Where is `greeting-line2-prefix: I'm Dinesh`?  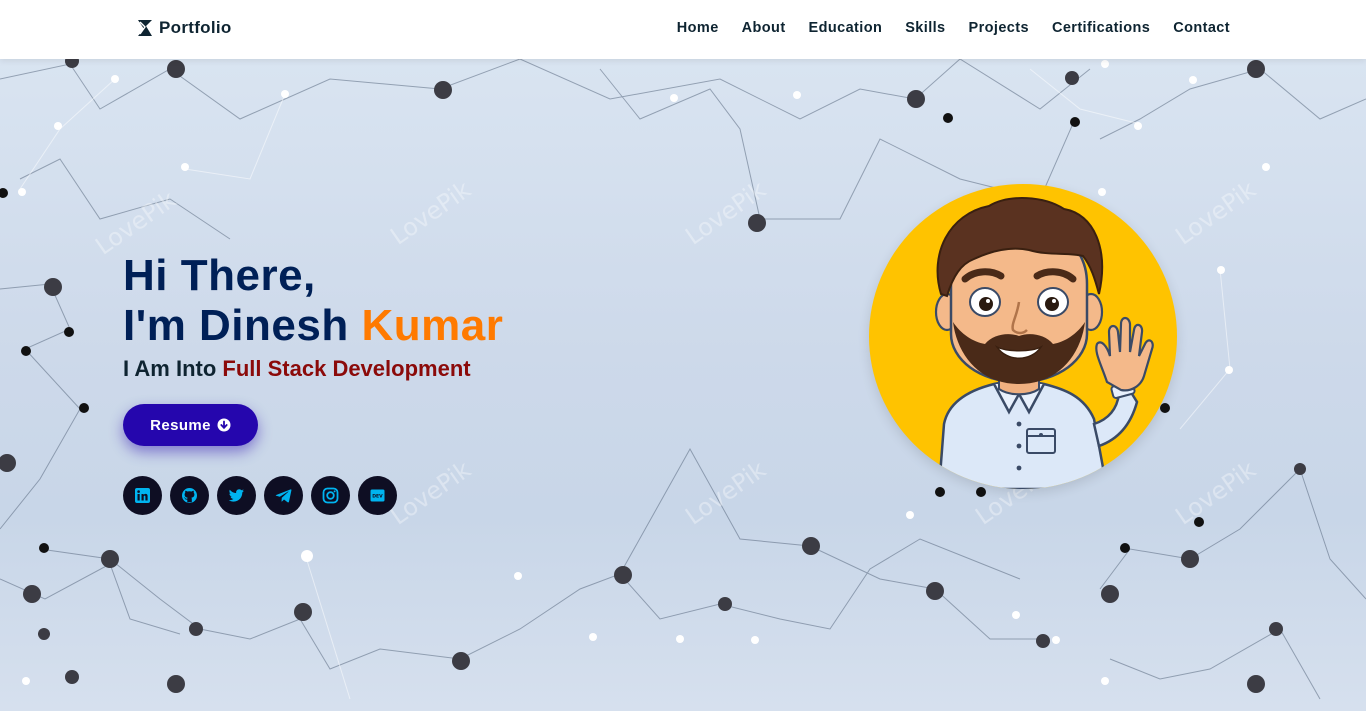 greeting-line2-prefix: I'm Dinesh is located at coordinates (242, 325).